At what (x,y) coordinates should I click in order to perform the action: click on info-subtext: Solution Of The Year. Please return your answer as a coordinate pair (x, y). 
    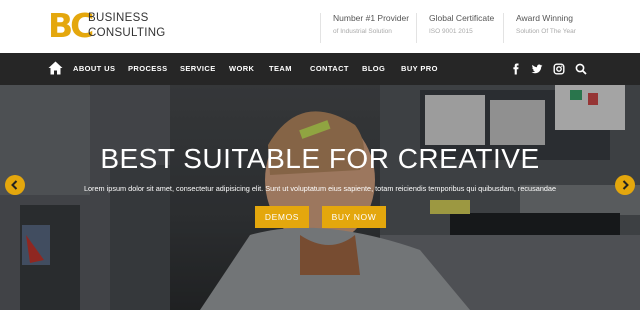
    Looking at the image, I should click on (546, 31).